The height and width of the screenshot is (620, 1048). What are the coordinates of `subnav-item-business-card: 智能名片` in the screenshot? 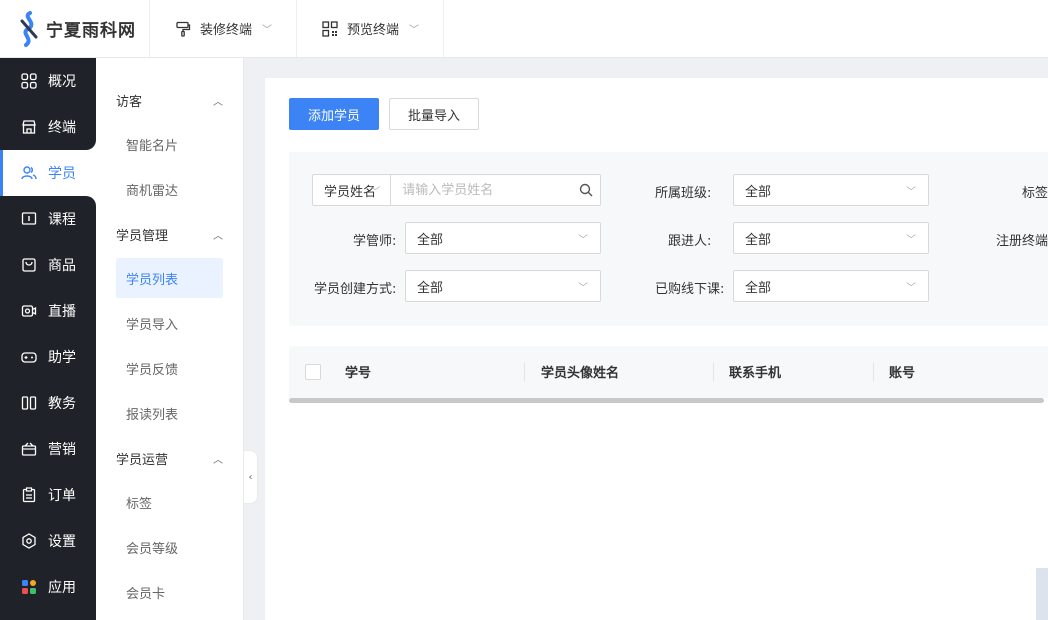 It's located at (169, 144).